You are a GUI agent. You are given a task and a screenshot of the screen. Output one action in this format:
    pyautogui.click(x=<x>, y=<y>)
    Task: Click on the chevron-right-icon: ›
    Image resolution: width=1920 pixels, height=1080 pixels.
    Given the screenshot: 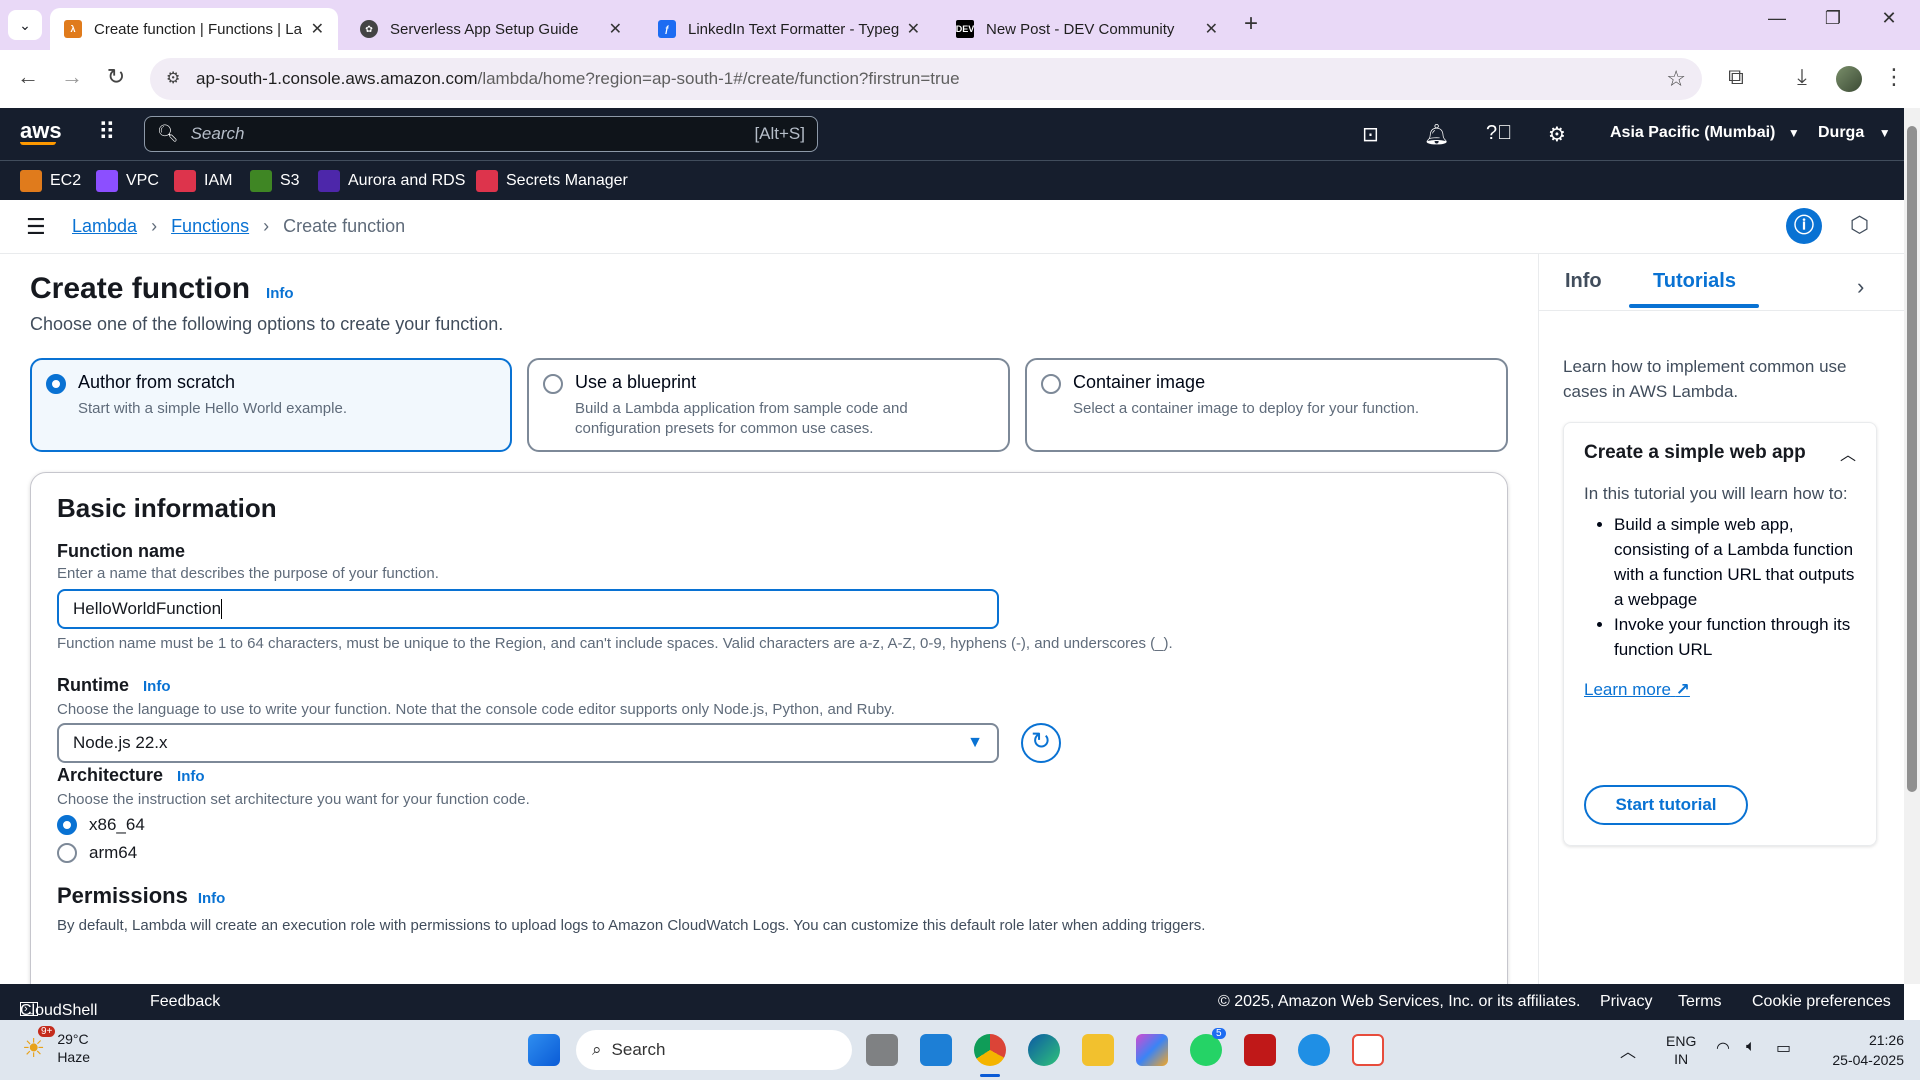 What is the action you would take?
    pyautogui.click(x=1860, y=287)
    